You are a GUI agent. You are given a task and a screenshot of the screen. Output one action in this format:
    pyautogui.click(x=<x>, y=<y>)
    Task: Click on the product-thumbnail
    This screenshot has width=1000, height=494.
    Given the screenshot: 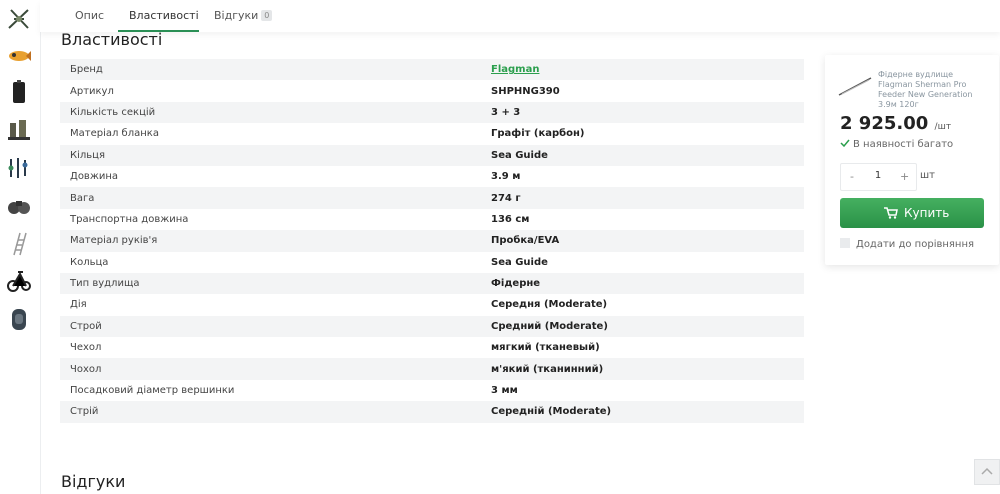 What is the action you would take?
    pyautogui.click(x=855, y=86)
    